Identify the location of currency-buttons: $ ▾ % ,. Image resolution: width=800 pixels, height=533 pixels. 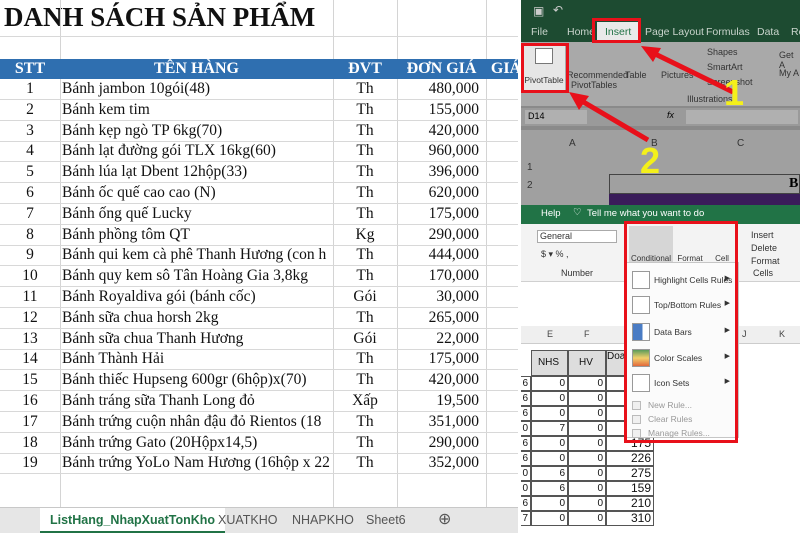
(555, 254).